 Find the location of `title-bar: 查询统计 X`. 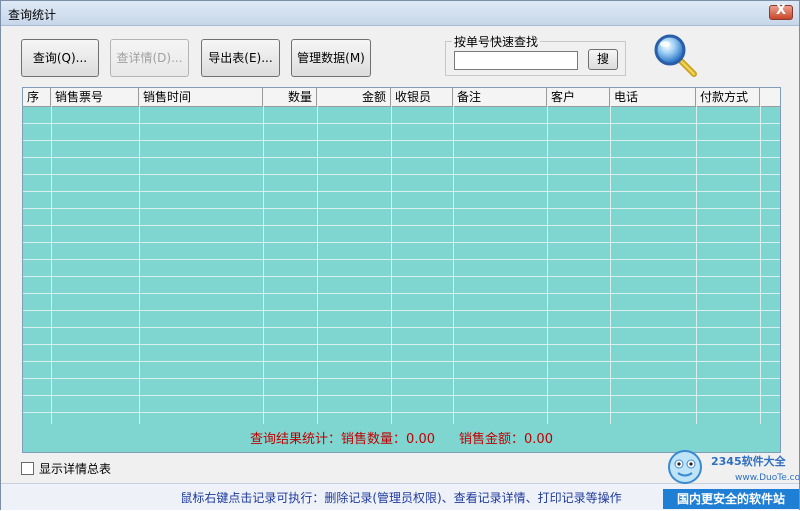

title-bar: 查询统计 X is located at coordinates (400, 13).